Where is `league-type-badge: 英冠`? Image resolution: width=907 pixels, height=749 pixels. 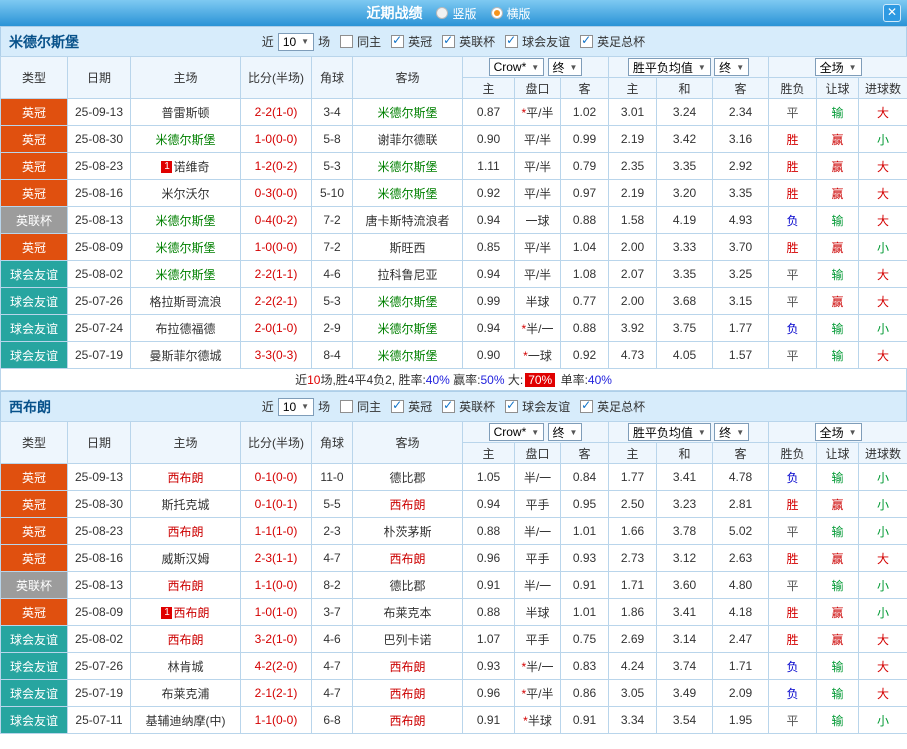 league-type-badge: 英冠 is located at coordinates (34, 612).